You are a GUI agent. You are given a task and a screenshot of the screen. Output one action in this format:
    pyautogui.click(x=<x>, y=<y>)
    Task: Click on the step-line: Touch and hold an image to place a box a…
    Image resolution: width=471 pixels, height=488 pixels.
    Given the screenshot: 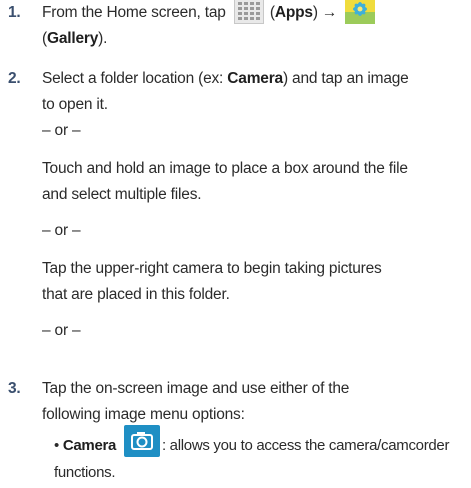 What is the action you would take?
    pyautogui.click(x=225, y=168)
    